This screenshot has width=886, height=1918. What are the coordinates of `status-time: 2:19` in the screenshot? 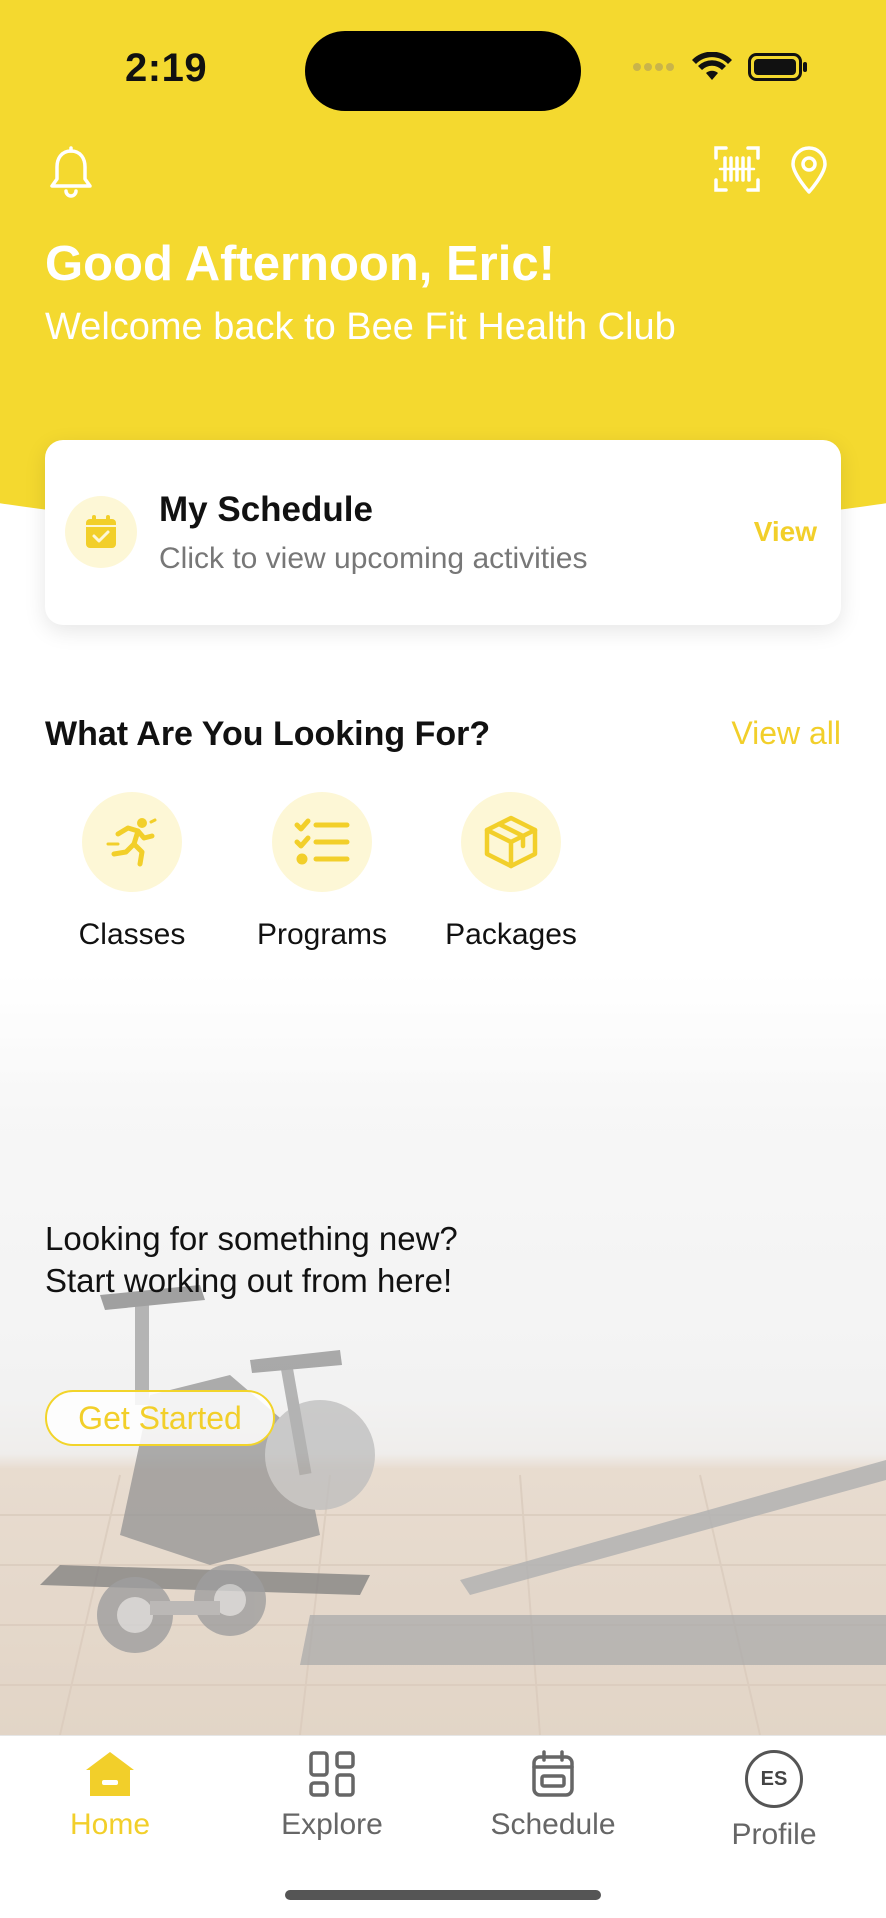 It's located at (166, 68).